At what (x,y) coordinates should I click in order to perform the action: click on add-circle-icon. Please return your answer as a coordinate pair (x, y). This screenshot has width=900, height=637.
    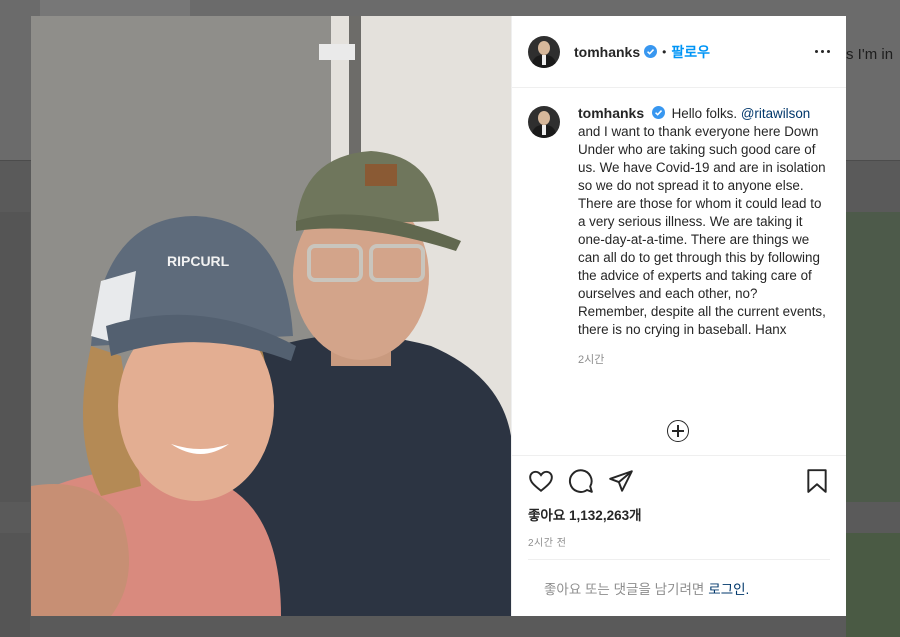
    Looking at the image, I should click on (678, 431).